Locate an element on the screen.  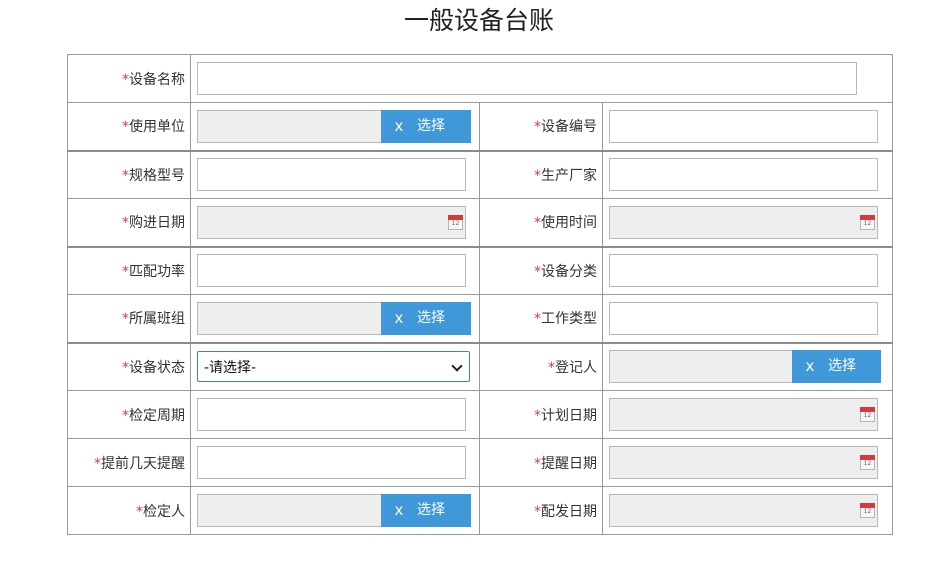
inspector-picker: x 选择 is located at coordinates (335, 510).